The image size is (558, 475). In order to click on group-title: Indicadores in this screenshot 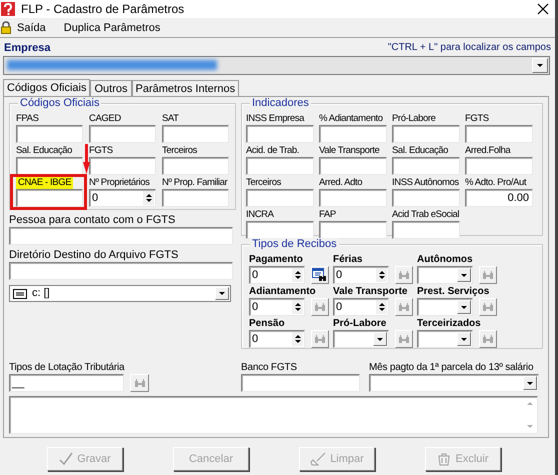, I will do `click(280, 103)`.